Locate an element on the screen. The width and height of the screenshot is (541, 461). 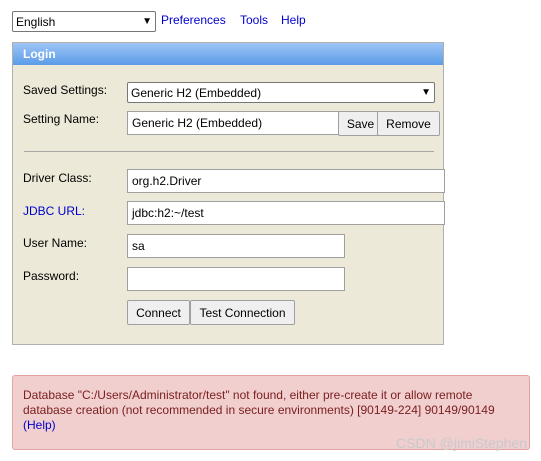
error-help-link: (Help) is located at coordinates (39, 425).